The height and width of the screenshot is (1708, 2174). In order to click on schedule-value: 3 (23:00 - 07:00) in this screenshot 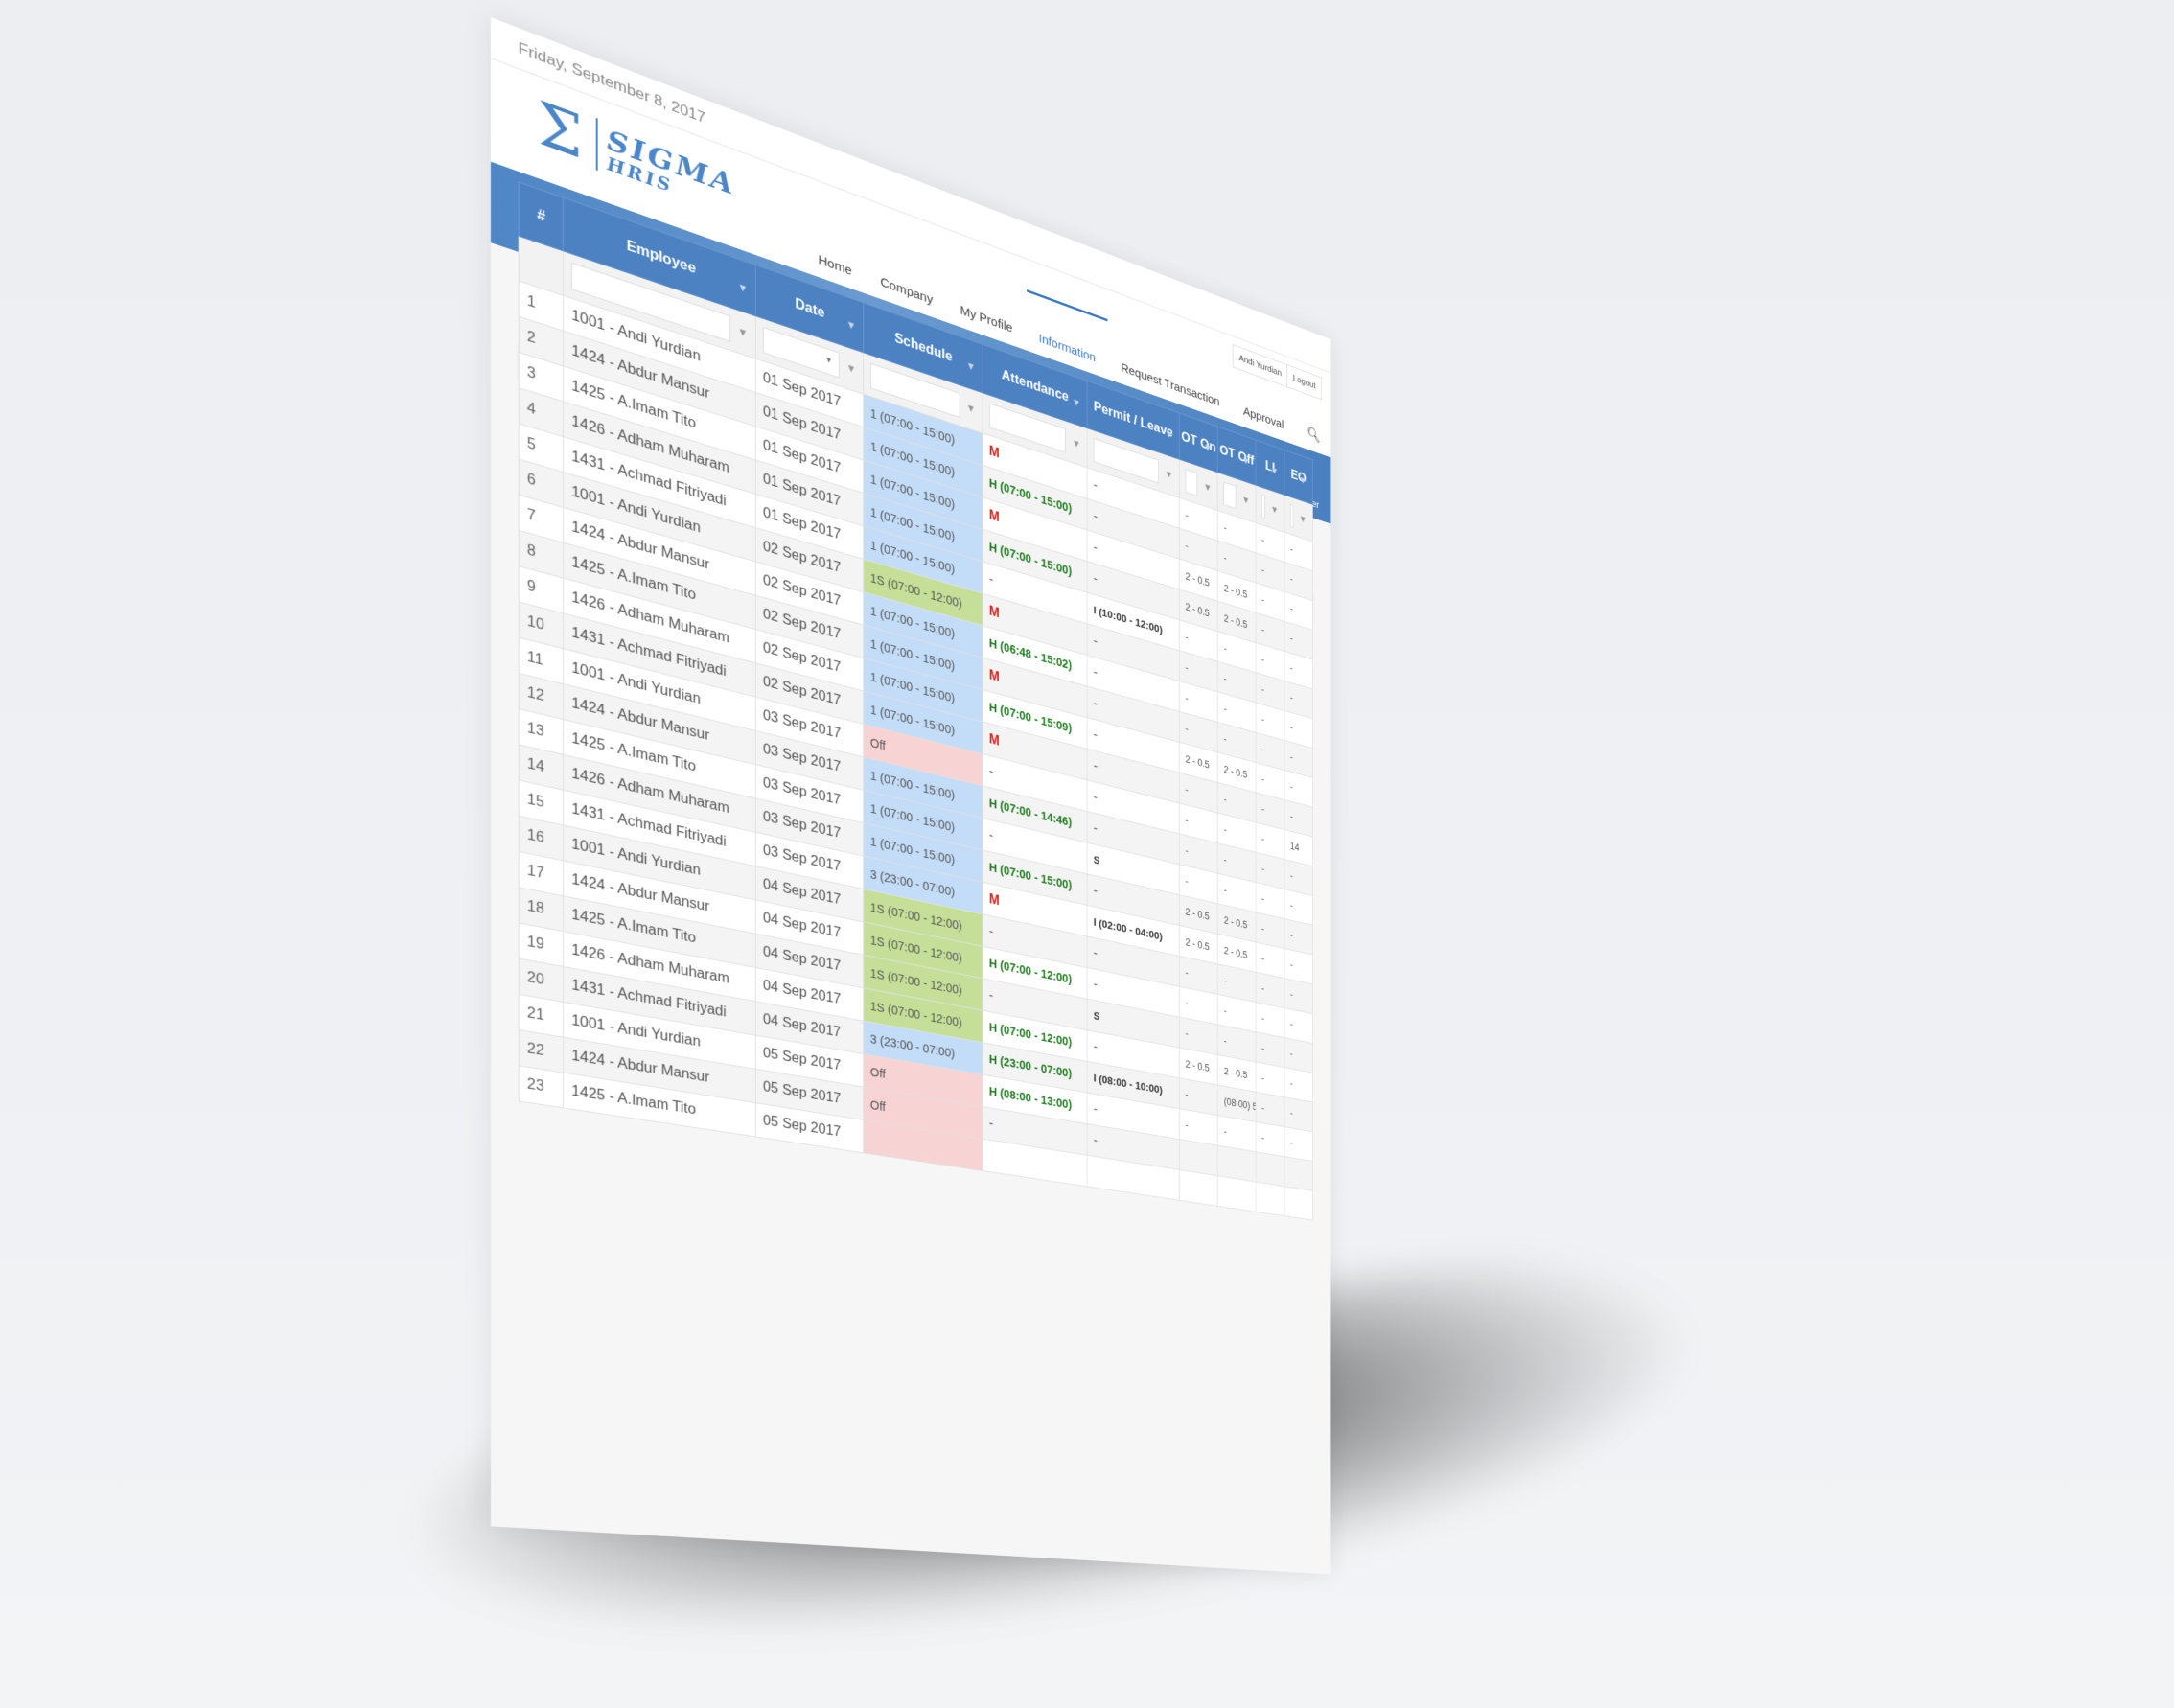, I will do `click(912, 1046)`.